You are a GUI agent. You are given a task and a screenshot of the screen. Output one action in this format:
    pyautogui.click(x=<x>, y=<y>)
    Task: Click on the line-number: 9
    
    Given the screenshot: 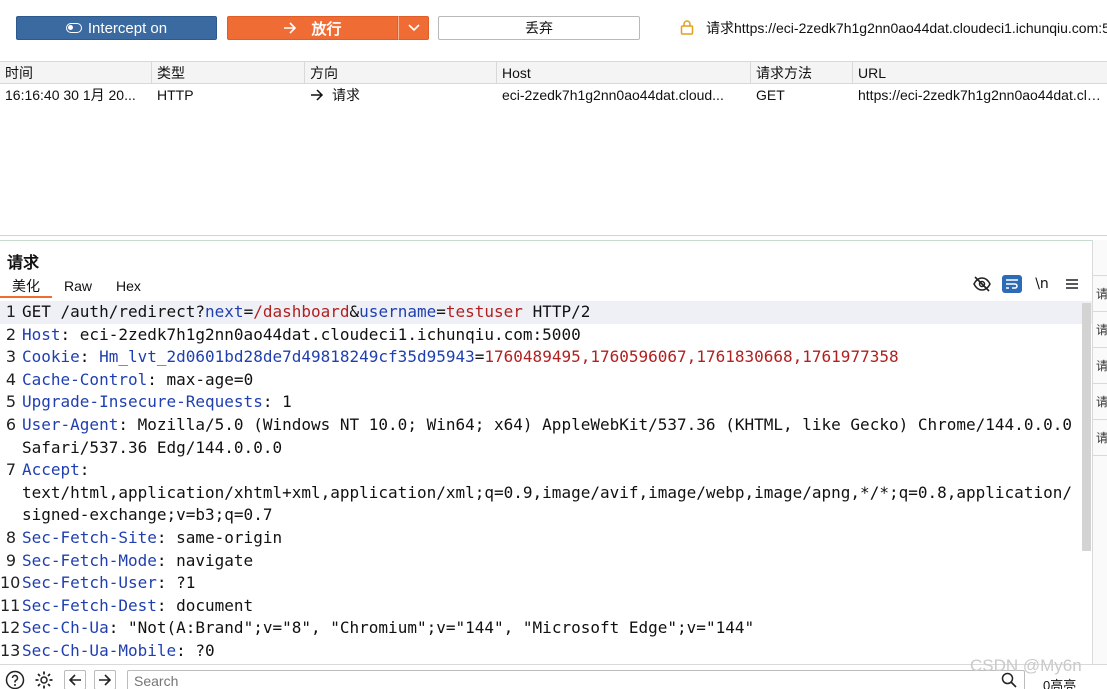 What is the action you would take?
    pyautogui.click(x=10, y=560)
    